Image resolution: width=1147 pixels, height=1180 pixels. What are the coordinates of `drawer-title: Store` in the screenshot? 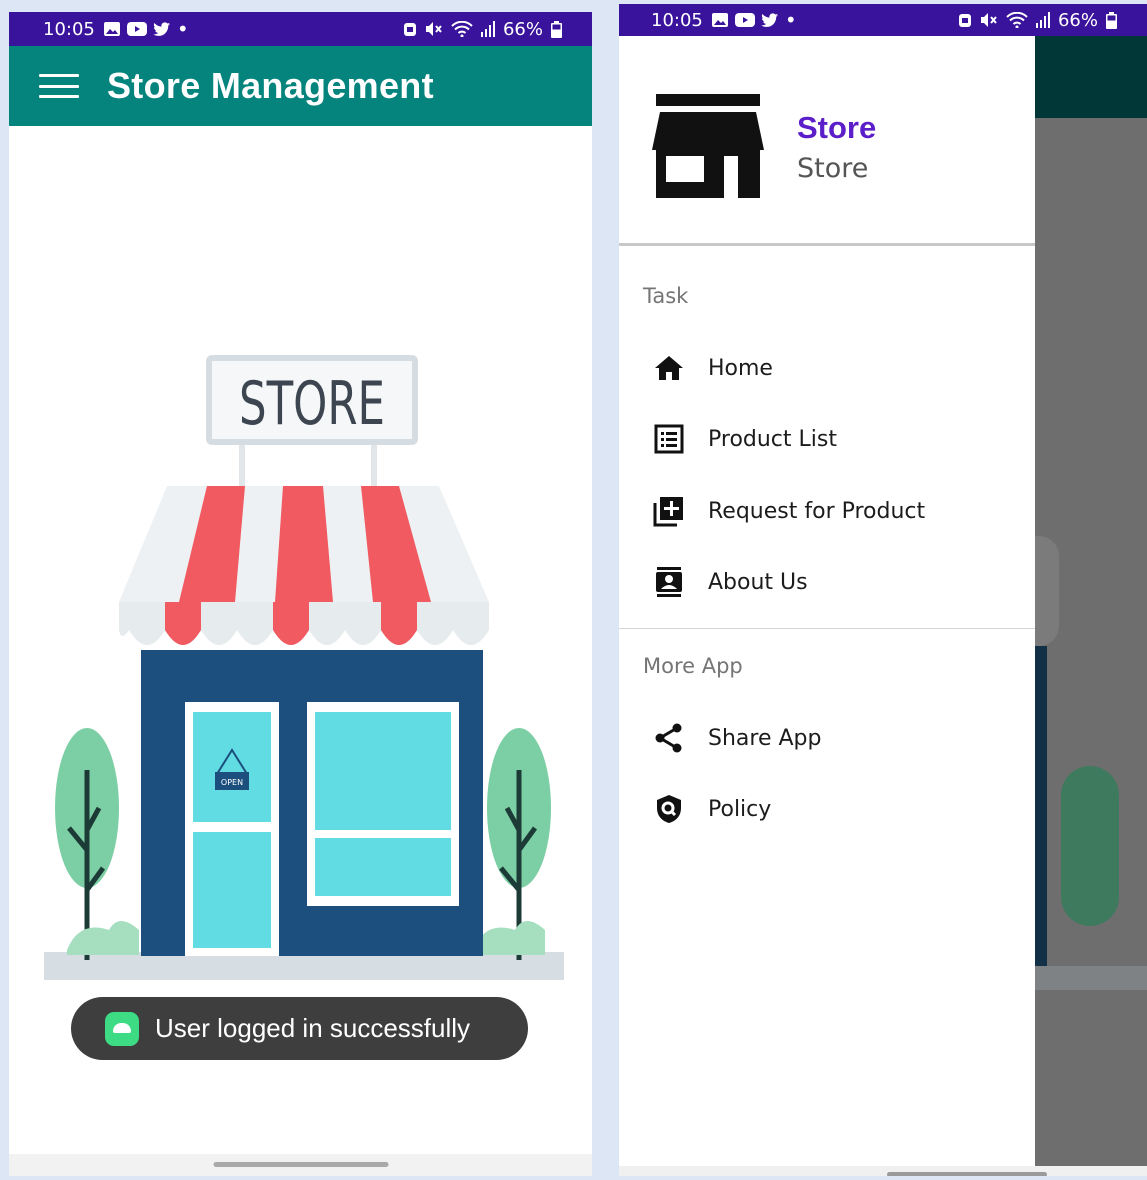 It's located at (837, 127).